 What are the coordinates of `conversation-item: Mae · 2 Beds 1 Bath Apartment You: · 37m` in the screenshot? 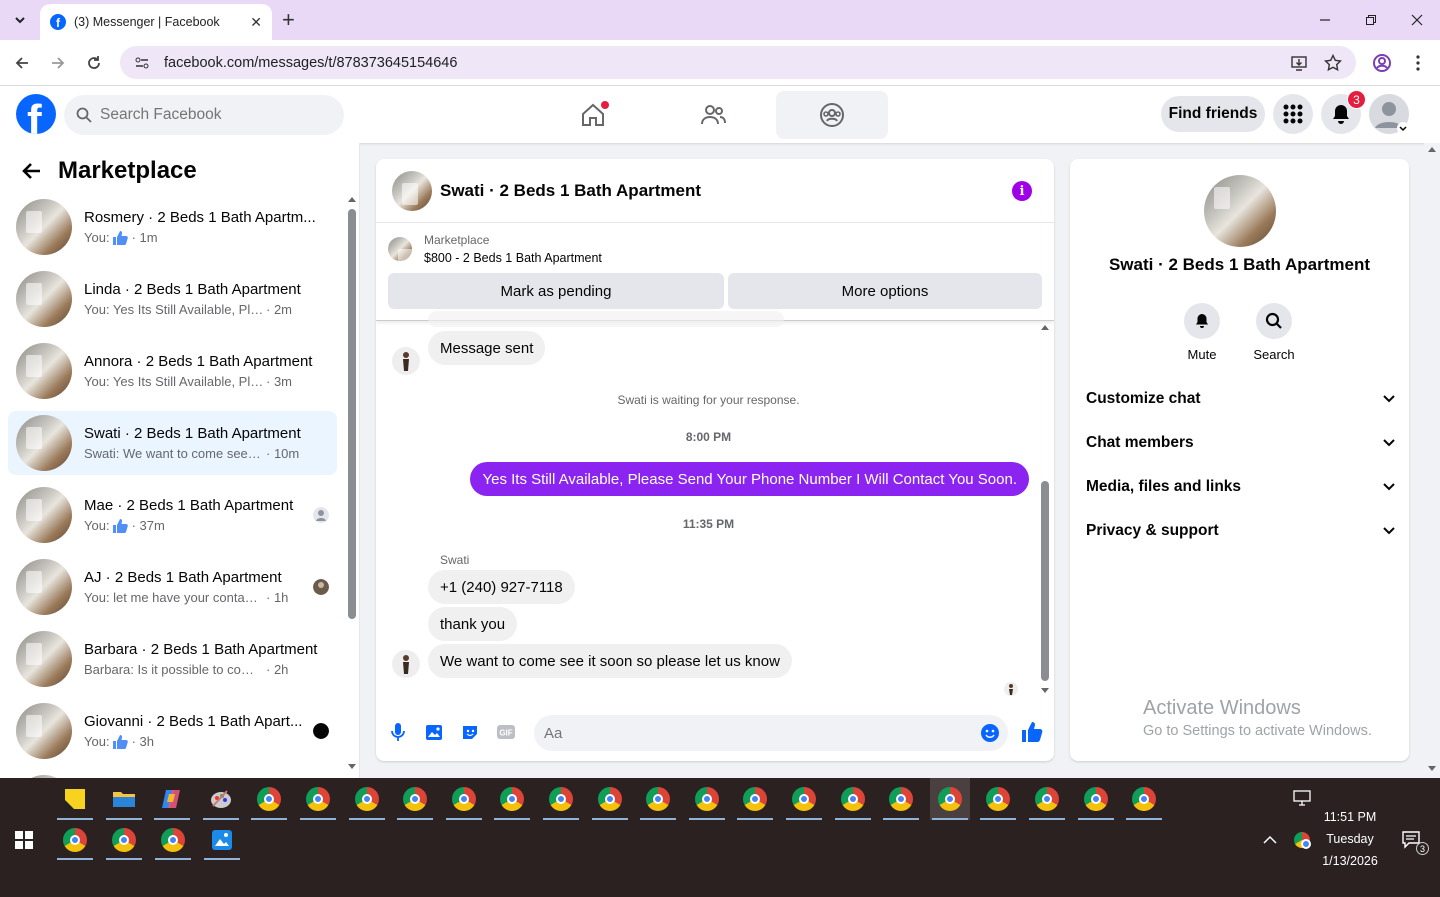 It's located at (172, 515).